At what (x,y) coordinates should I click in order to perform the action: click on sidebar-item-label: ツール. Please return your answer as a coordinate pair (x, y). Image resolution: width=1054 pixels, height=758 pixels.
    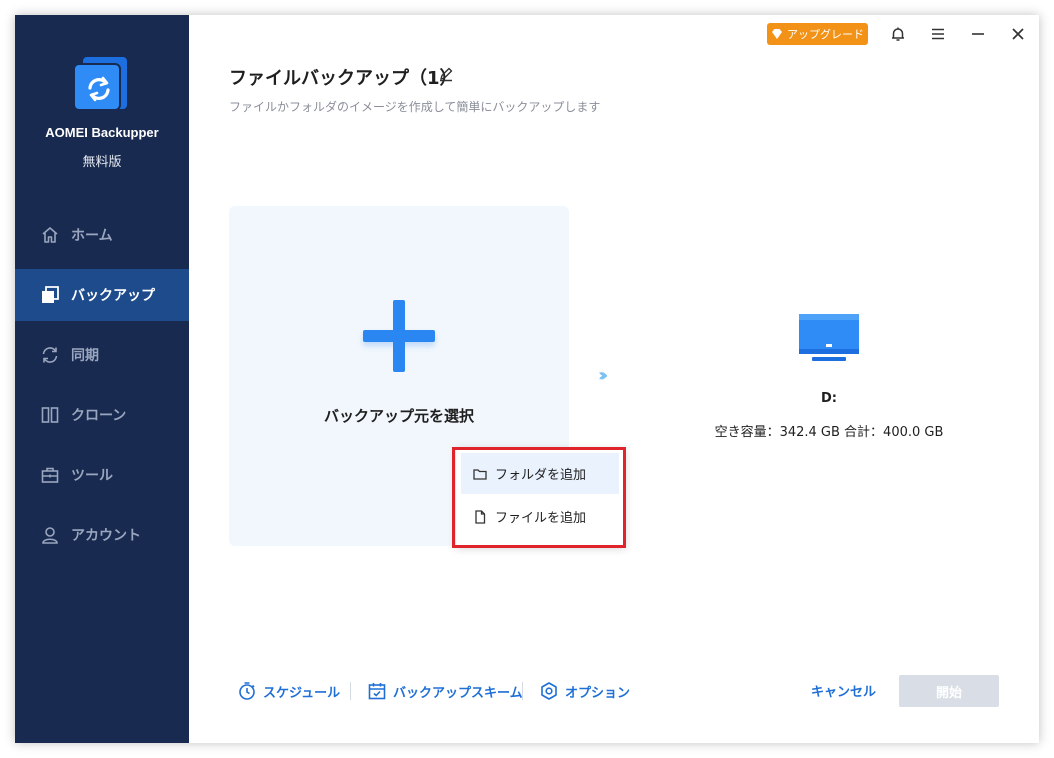
    Looking at the image, I should click on (92, 476).